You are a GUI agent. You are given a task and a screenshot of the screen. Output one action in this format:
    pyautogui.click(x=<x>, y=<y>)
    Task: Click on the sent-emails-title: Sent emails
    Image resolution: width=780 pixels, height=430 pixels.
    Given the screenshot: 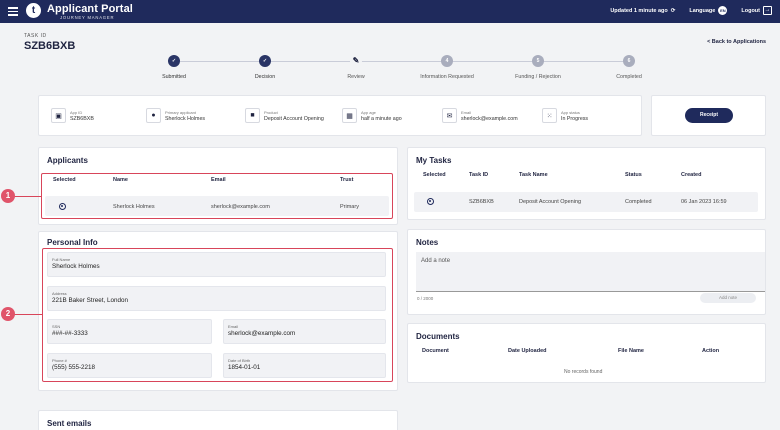 What is the action you would take?
    pyautogui.click(x=69, y=423)
    